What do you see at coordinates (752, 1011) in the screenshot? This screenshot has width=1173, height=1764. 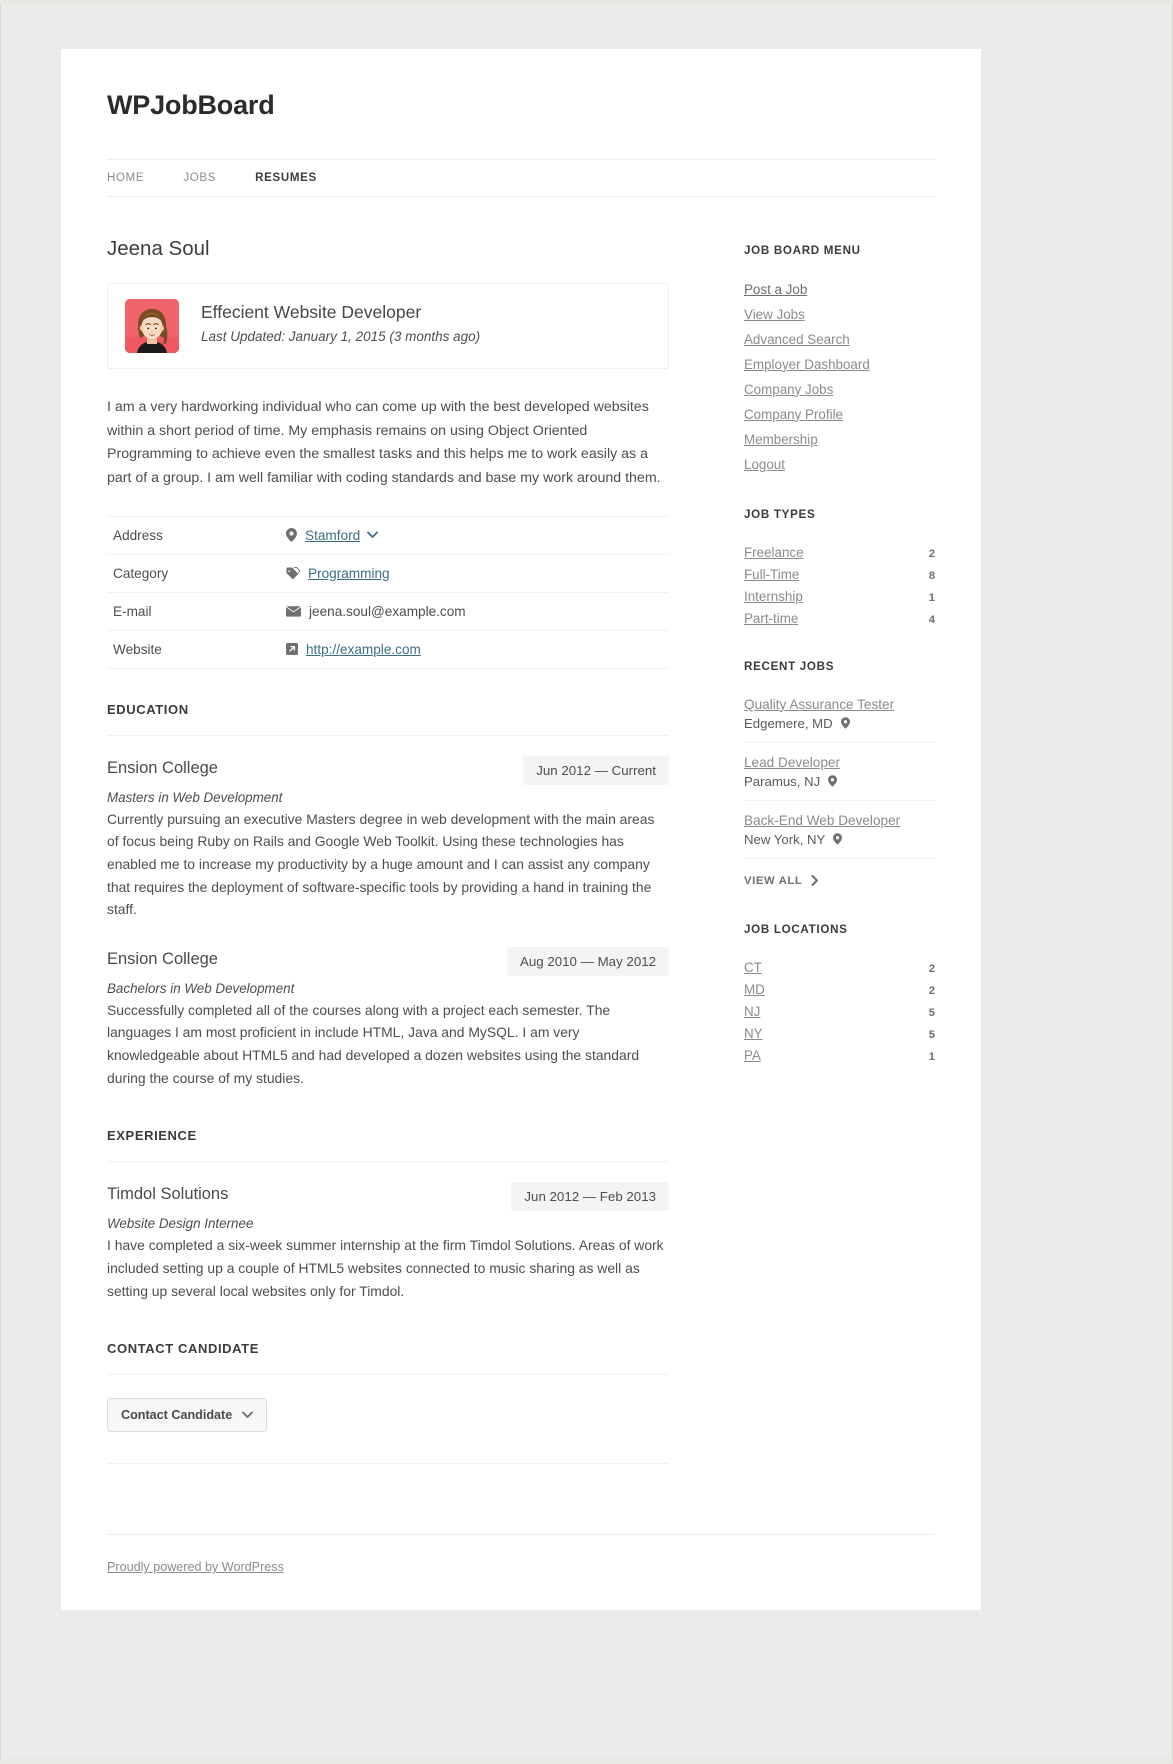 I see `job-location-nj: NJ` at bounding box center [752, 1011].